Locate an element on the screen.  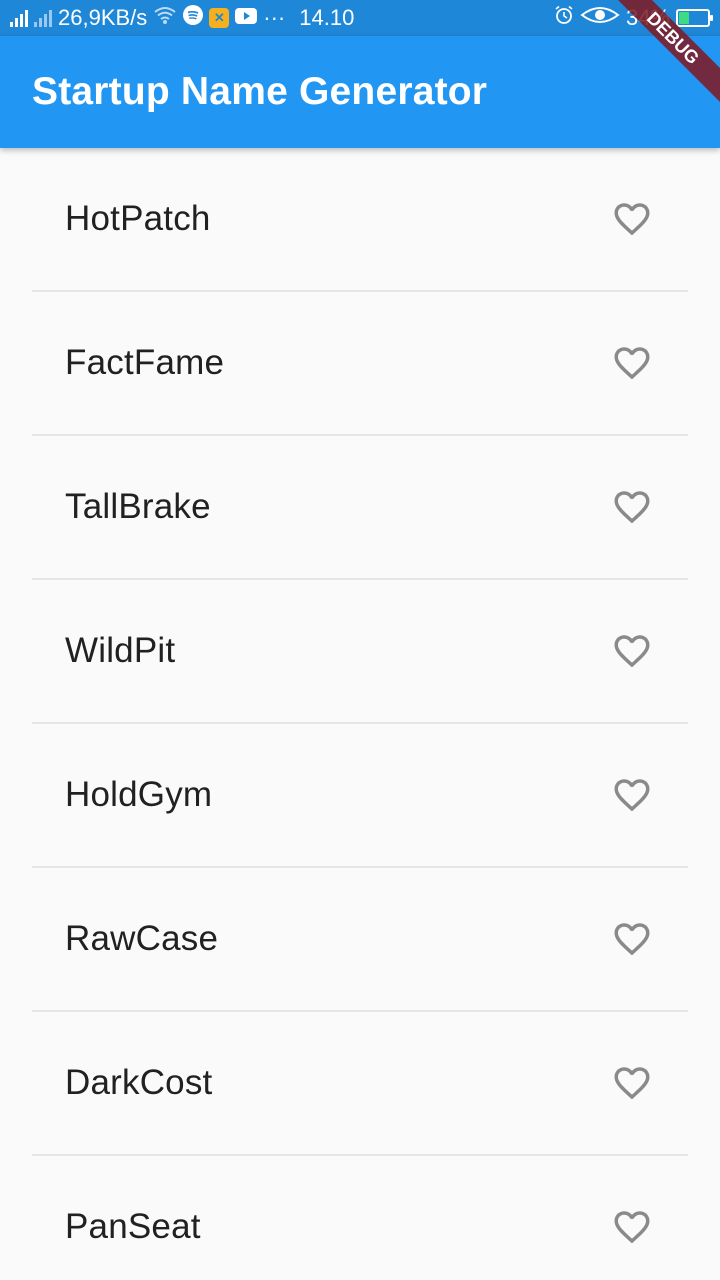
alarm-icon is located at coordinates (564, 18).